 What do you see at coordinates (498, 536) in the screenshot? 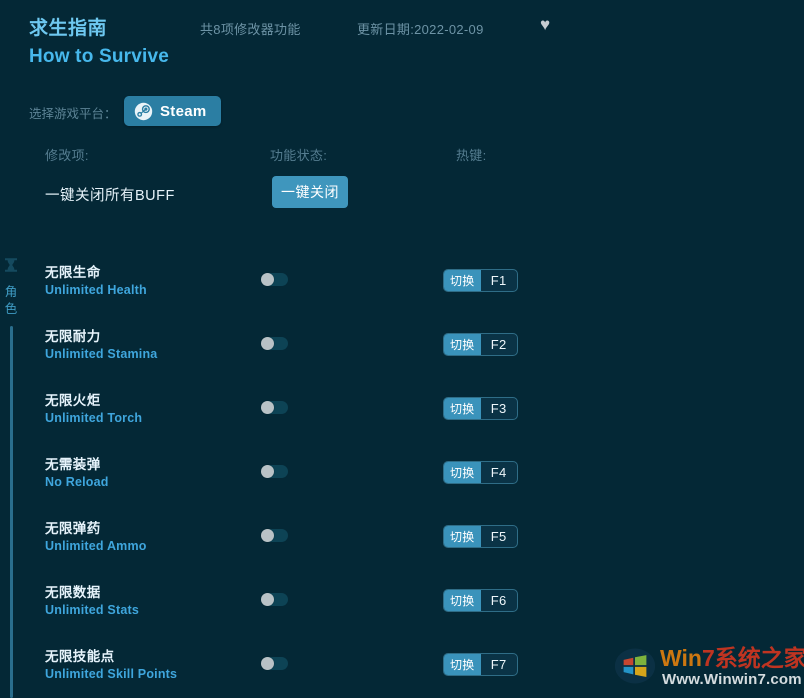
I see `cheat-hotkey-key: F5` at bounding box center [498, 536].